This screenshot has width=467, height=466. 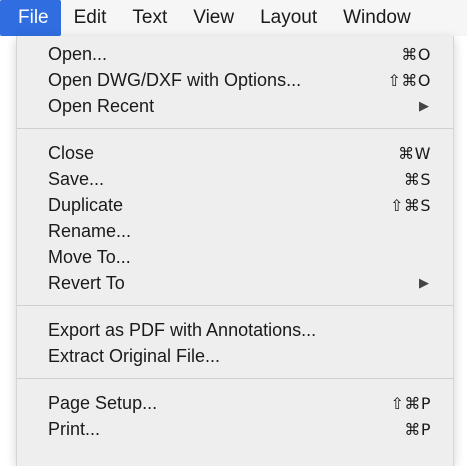 What do you see at coordinates (410, 205) in the screenshot?
I see `keyboard-shortcut: ⇧⌘S` at bounding box center [410, 205].